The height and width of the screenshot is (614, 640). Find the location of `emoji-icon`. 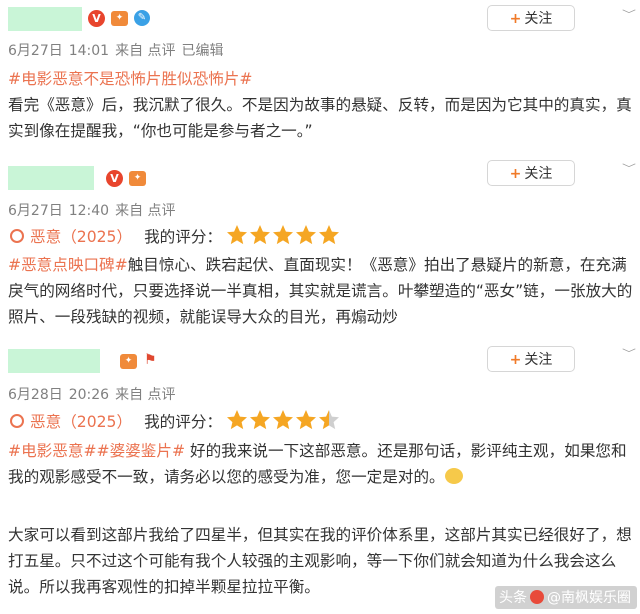

emoji-icon is located at coordinates (453, 476).